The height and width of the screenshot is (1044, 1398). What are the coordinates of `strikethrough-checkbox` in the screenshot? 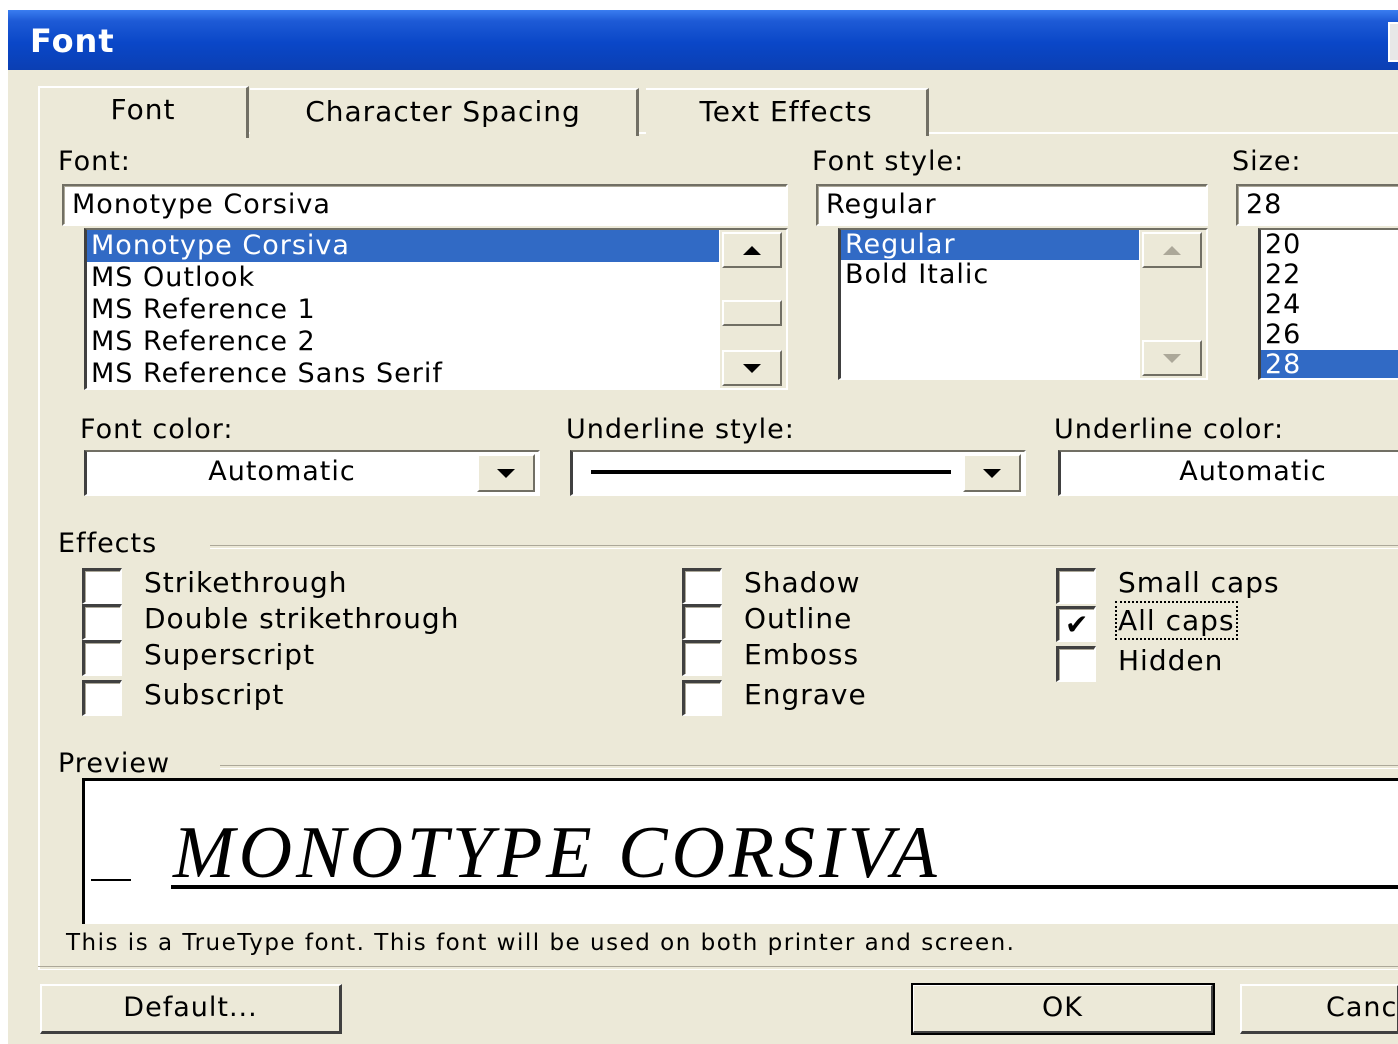 It's located at (102, 586).